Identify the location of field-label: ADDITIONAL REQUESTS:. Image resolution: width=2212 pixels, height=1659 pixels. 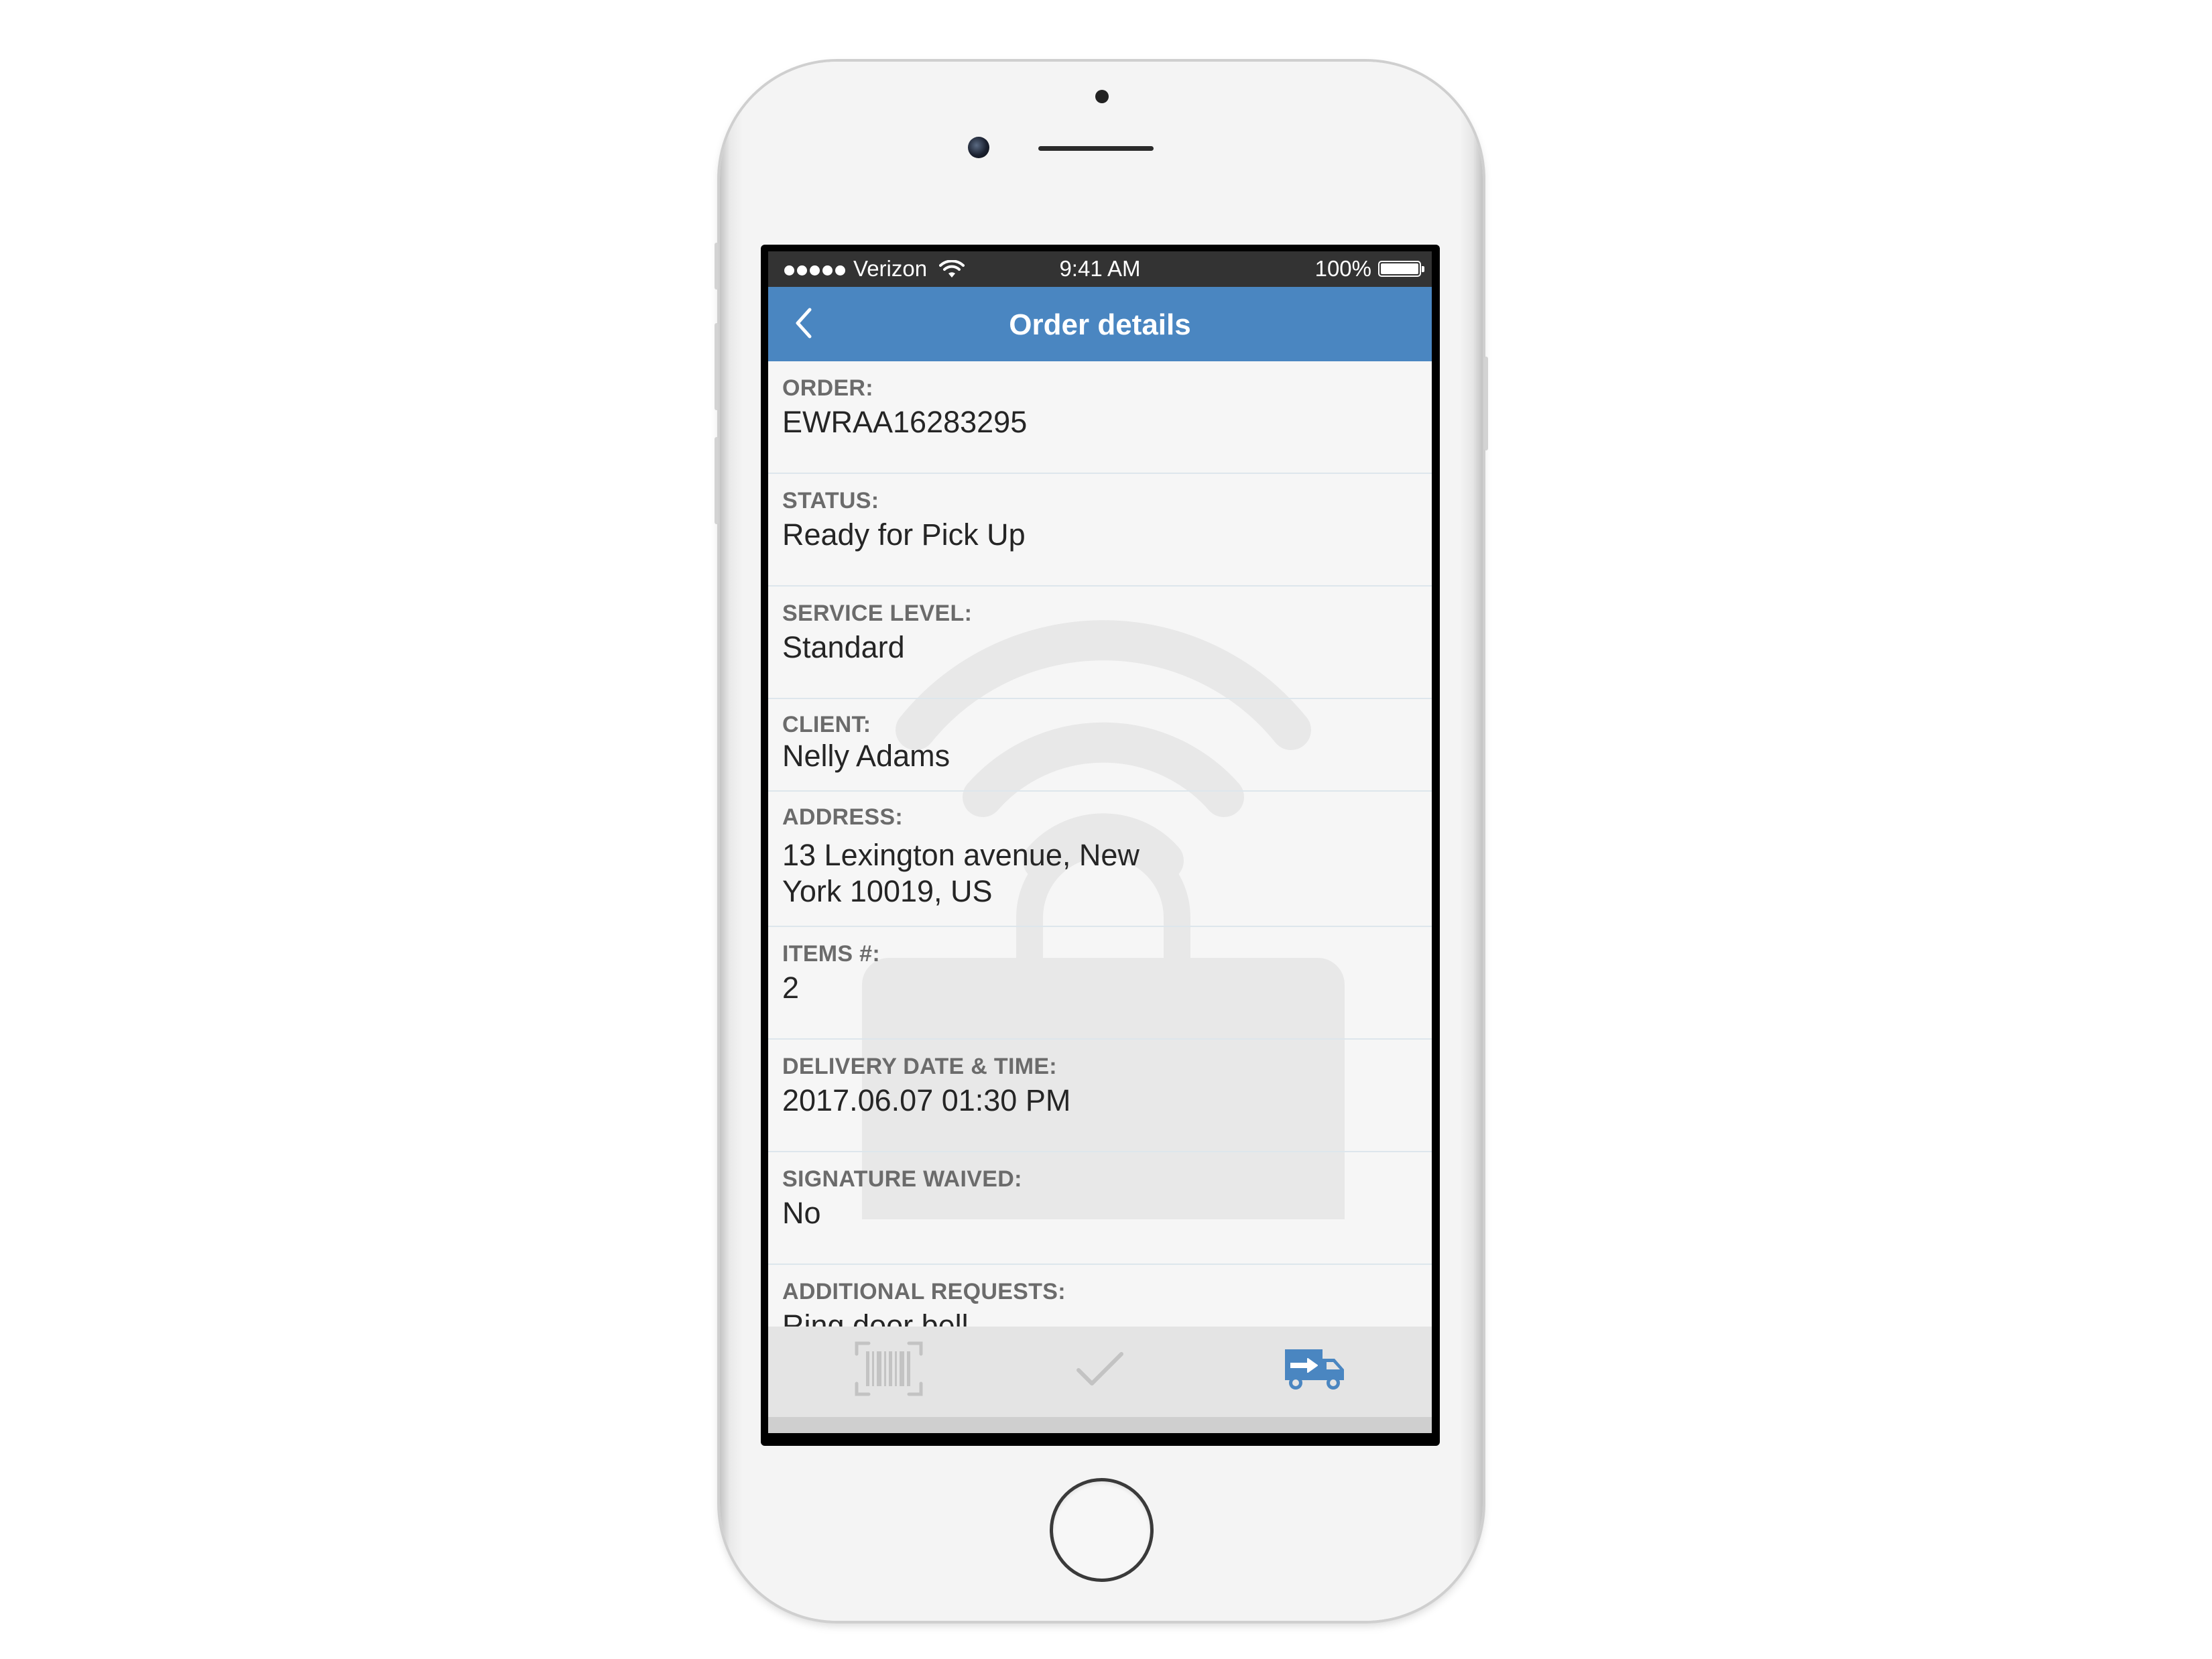
(924, 1291).